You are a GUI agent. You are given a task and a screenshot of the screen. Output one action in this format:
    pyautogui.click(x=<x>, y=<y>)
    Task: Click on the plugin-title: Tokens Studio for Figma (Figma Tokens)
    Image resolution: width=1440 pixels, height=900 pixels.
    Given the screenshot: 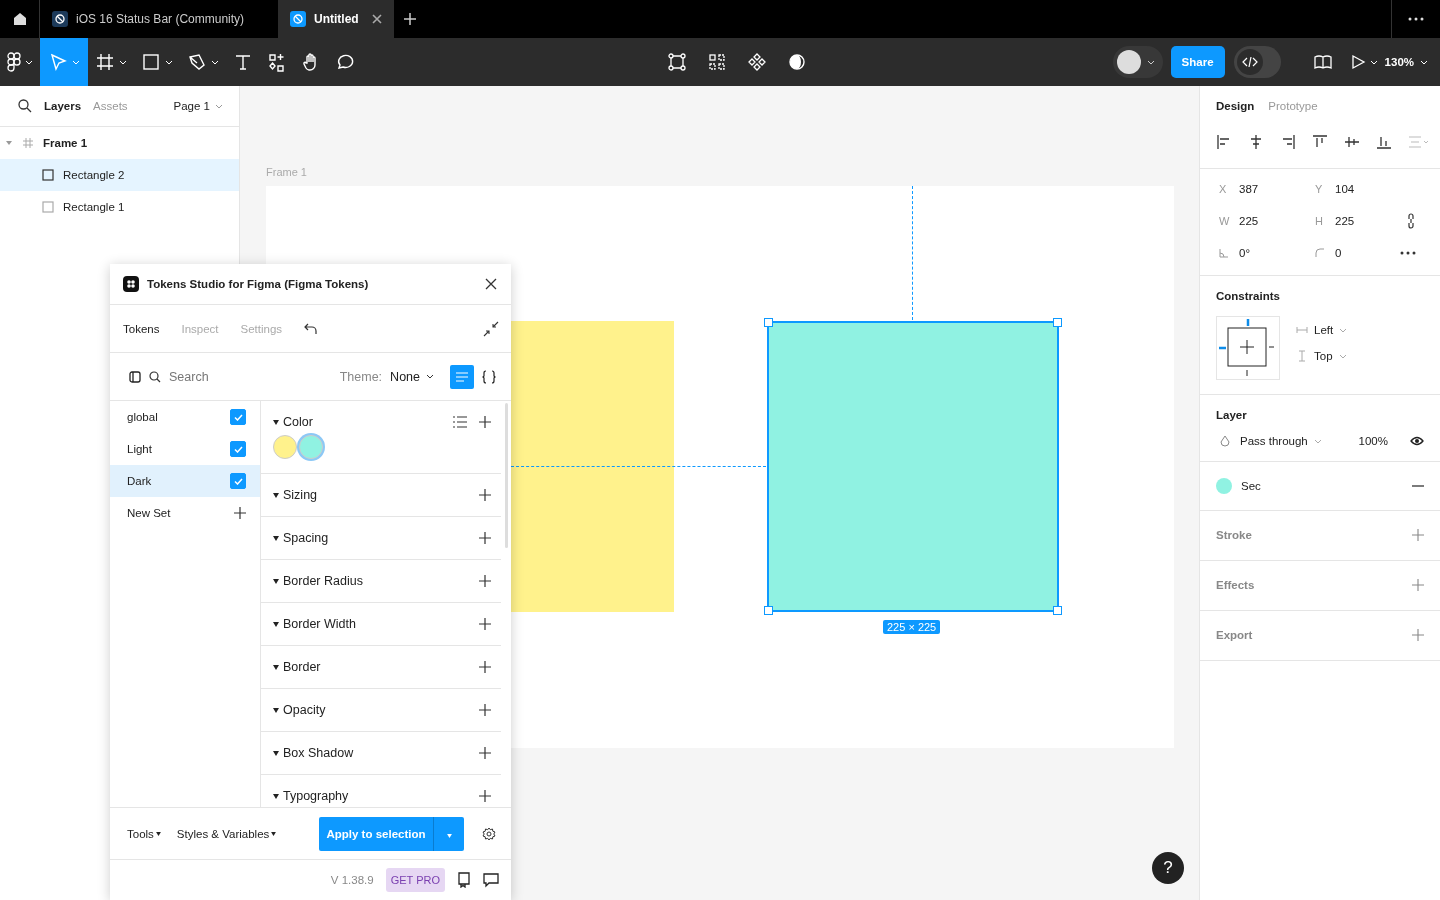 What is the action you would take?
    pyautogui.click(x=258, y=284)
    